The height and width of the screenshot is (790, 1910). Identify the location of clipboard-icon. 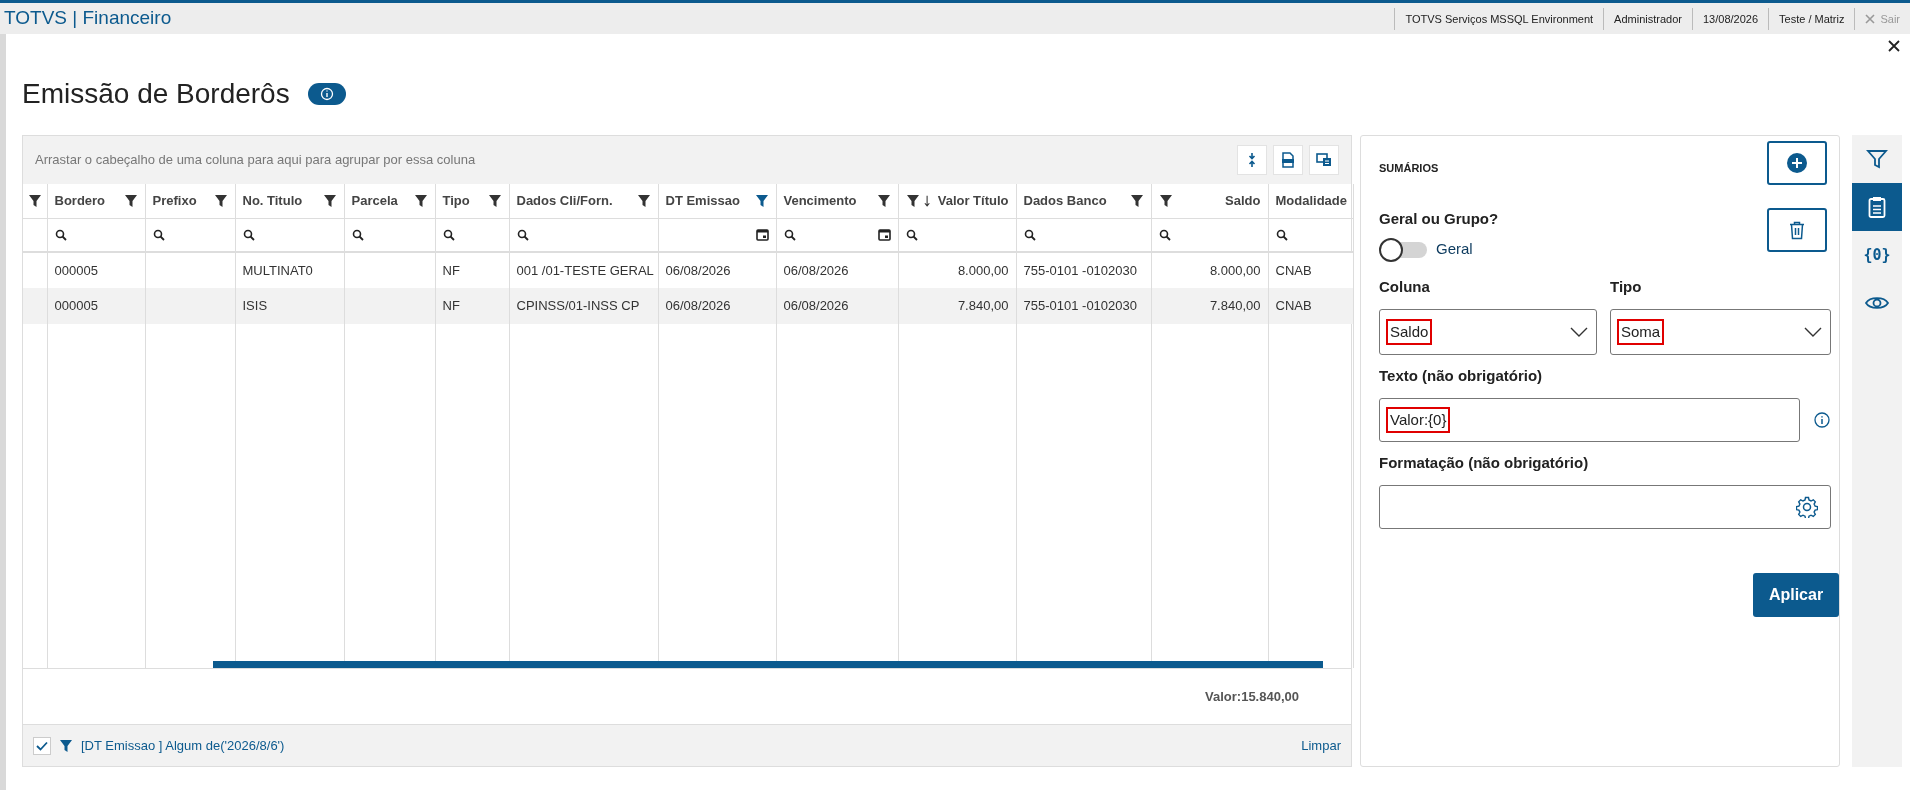
(1877, 207).